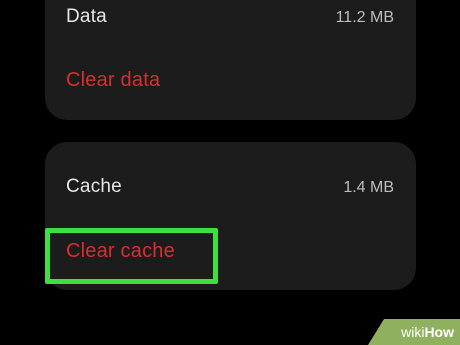  I want to click on watermark-prefix: wiki, so click(413, 332).